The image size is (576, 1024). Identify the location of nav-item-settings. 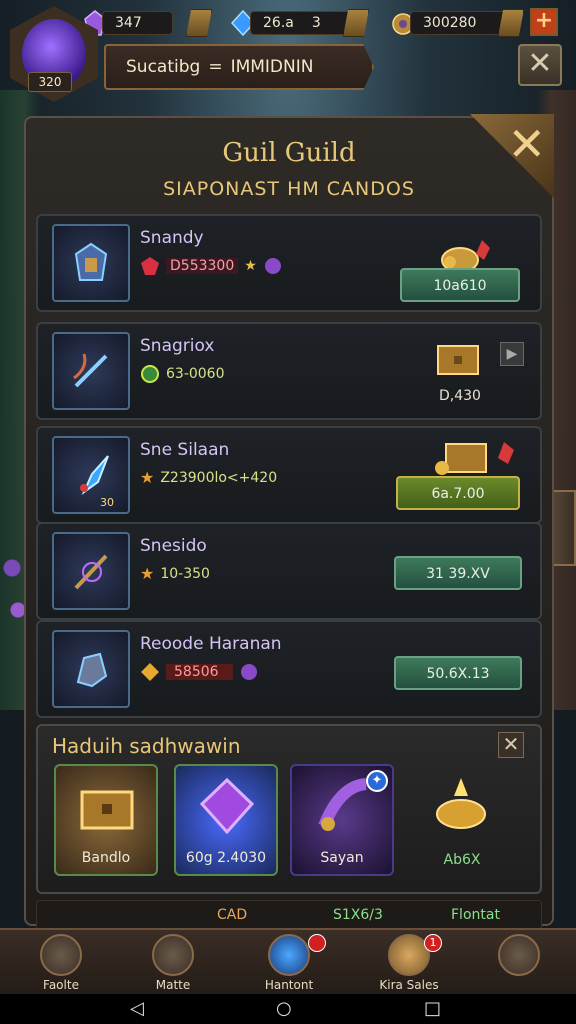
(519, 955).